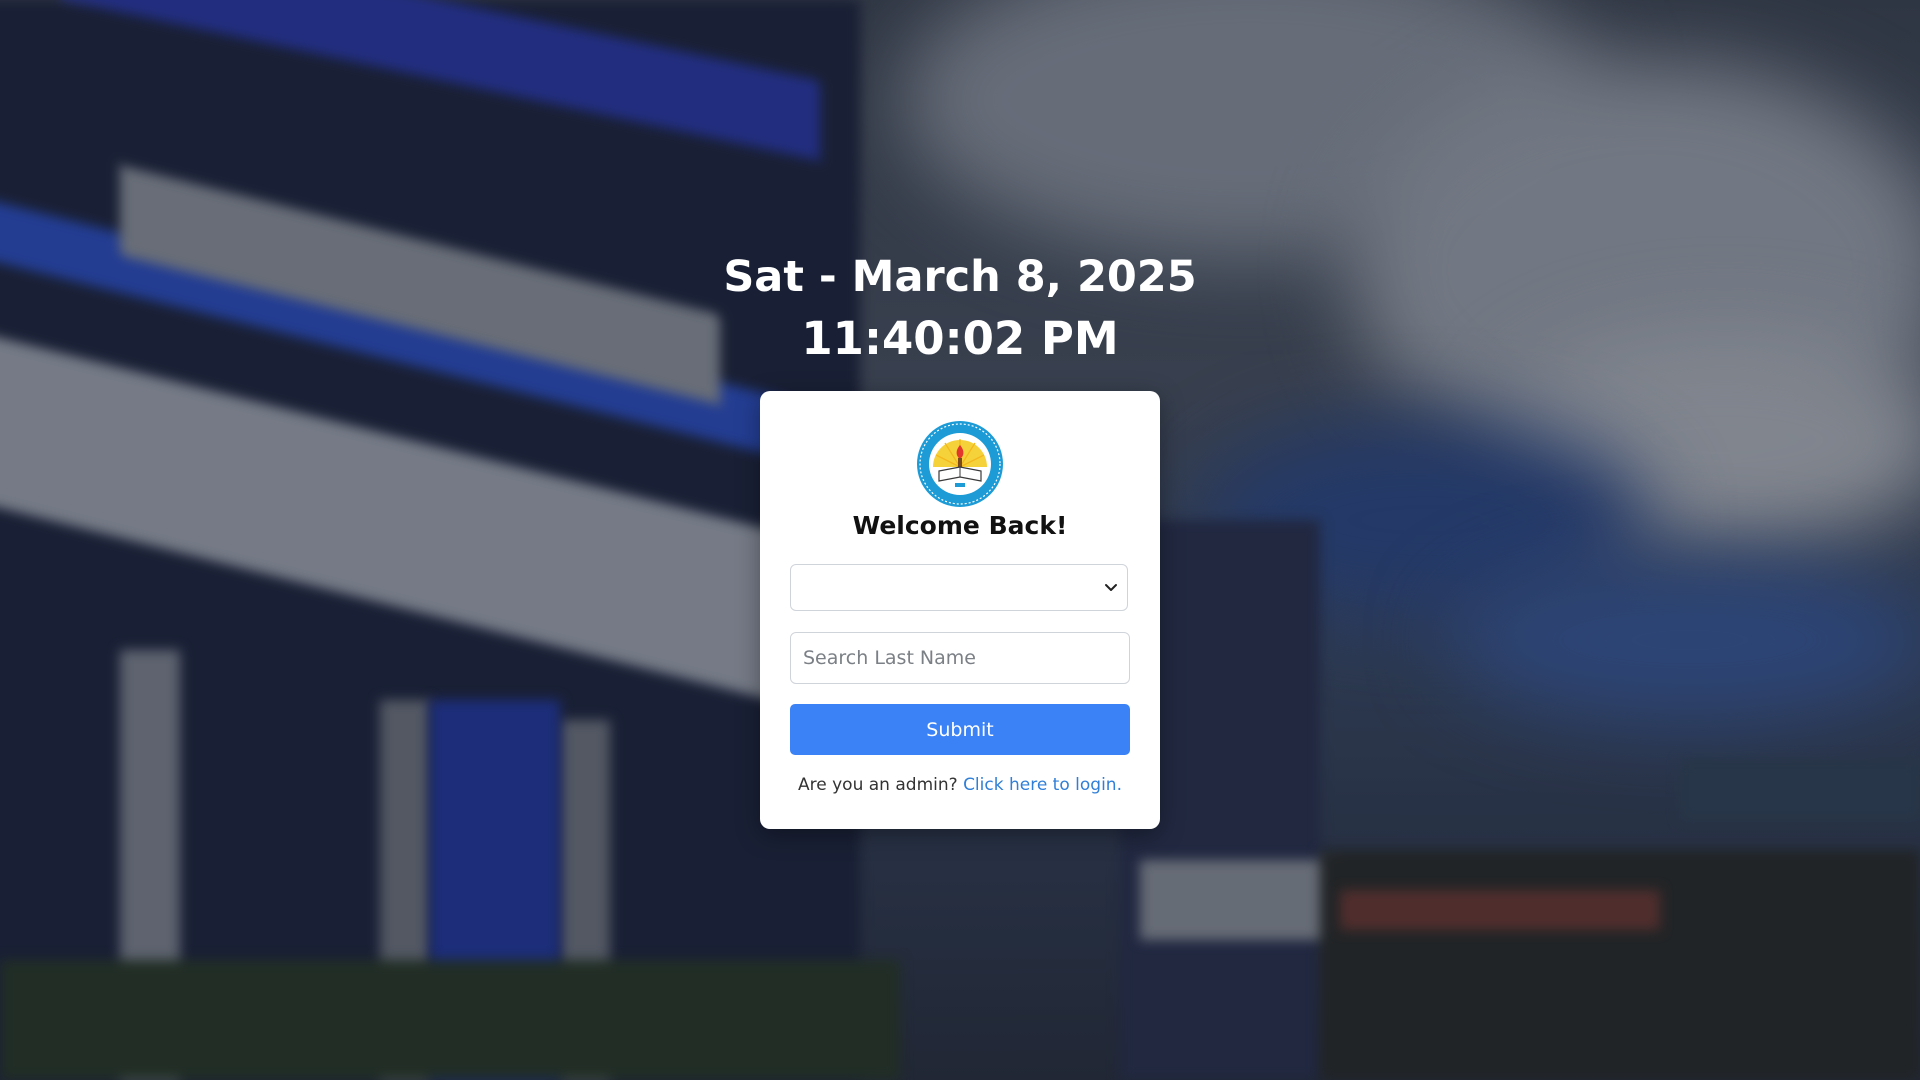 The height and width of the screenshot is (1080, 1920). Describe the element at coordinates (960, 525) in the screenshot. I see `welcome-heading: Welcome Back!` at that location.